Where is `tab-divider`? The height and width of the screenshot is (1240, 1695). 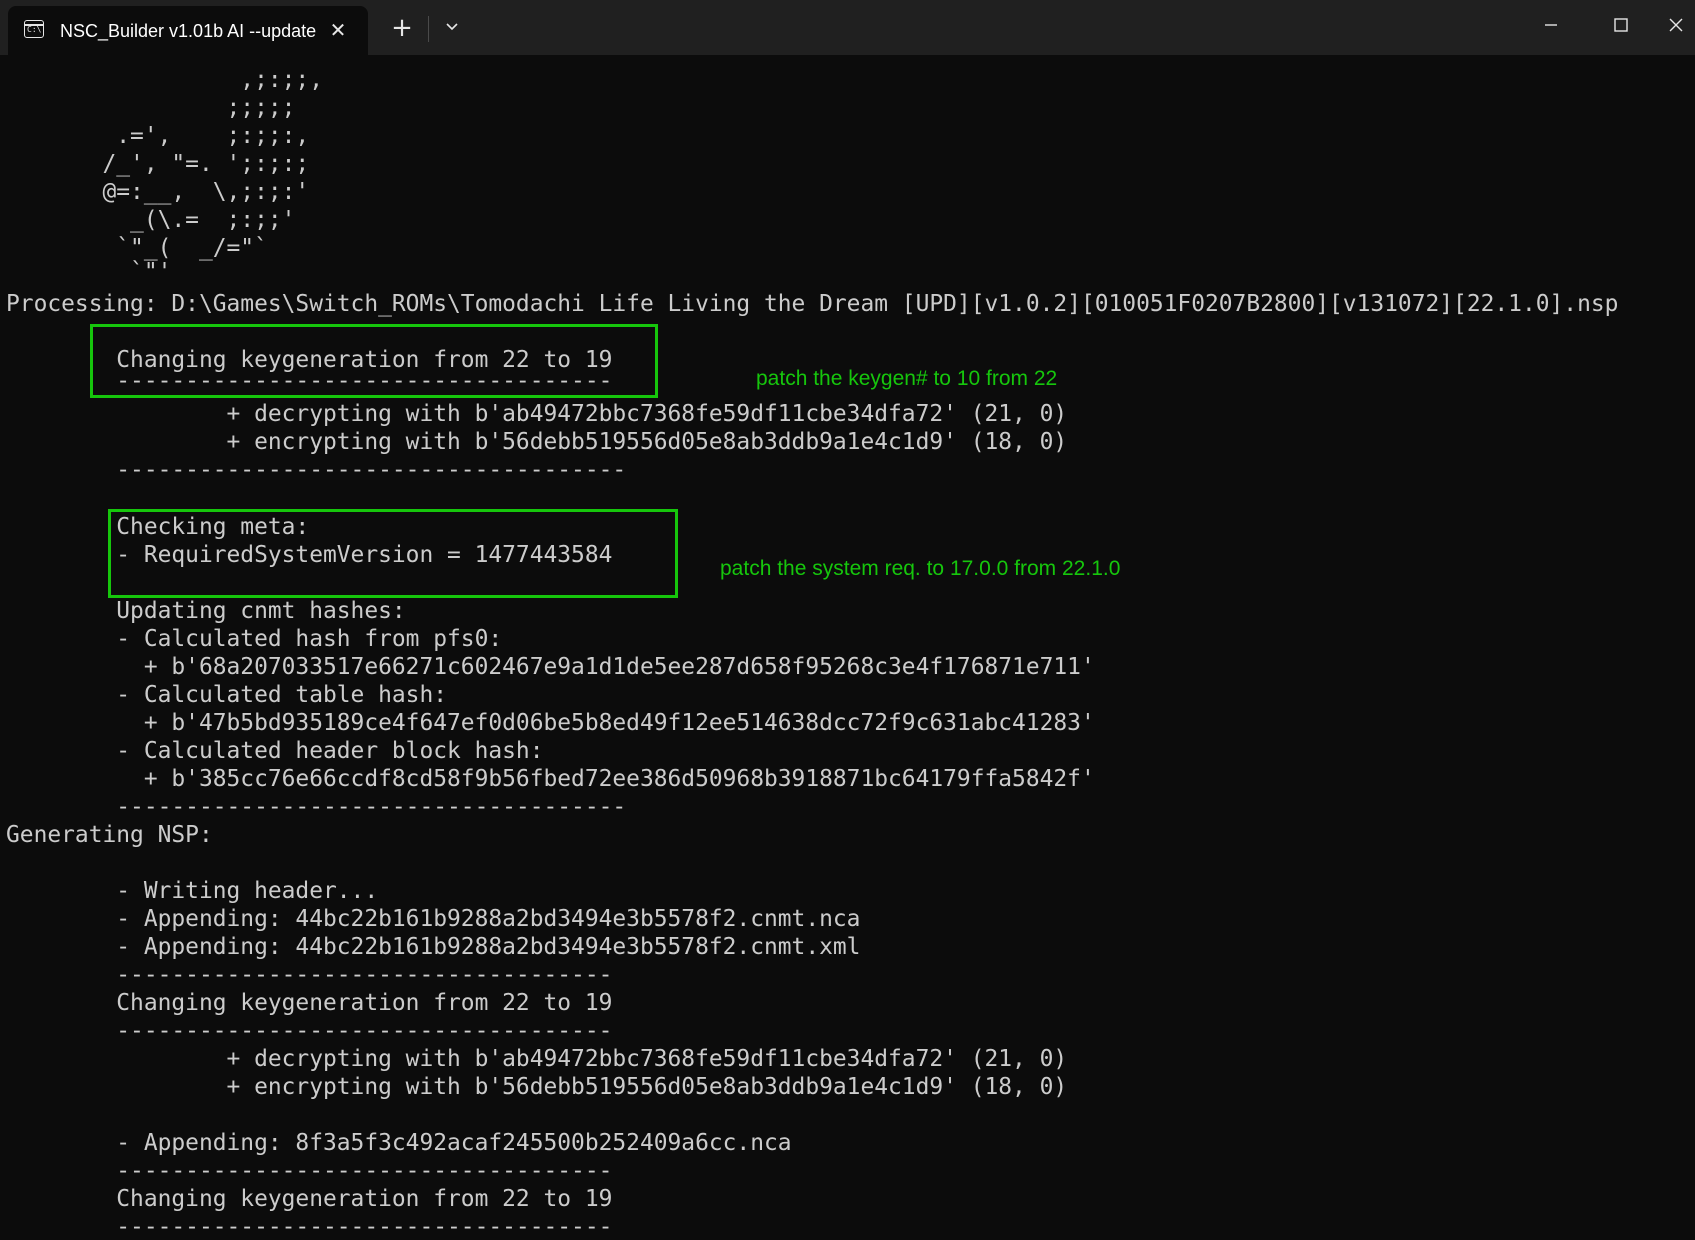 tab-divider is located at coordinates (428, 29).